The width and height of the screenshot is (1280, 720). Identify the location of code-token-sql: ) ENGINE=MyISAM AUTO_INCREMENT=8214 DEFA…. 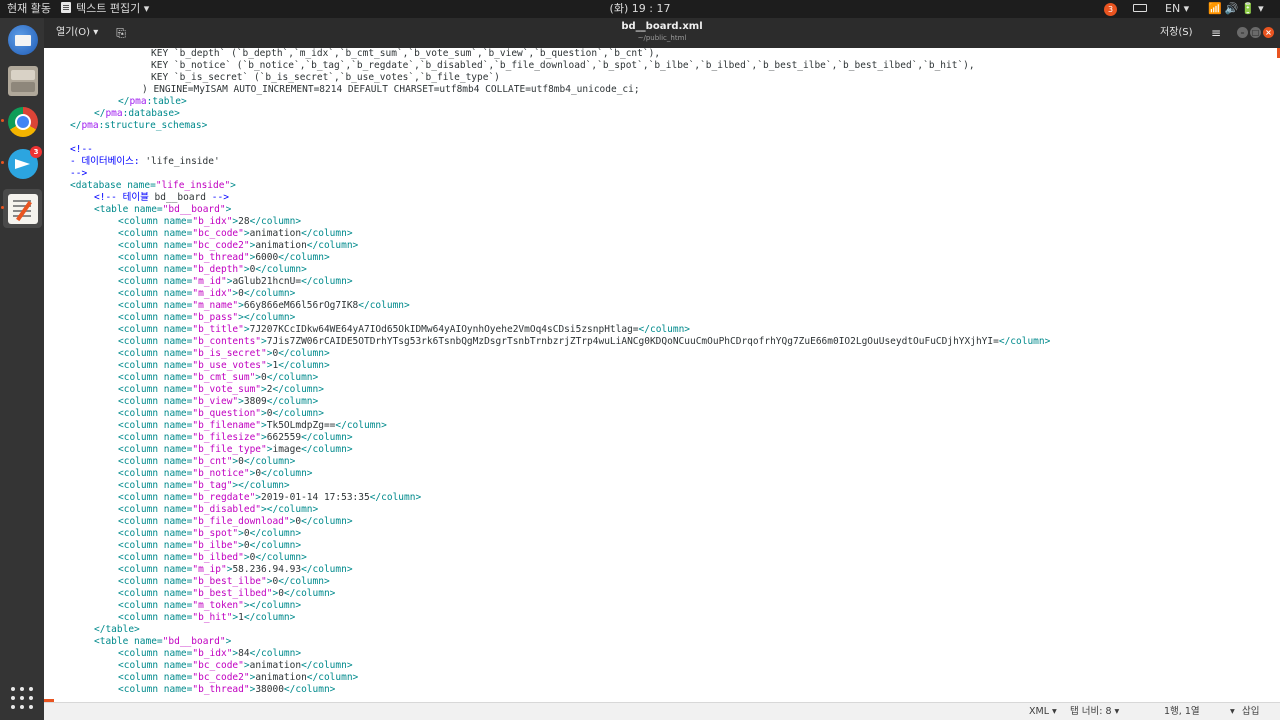
(391, 89).